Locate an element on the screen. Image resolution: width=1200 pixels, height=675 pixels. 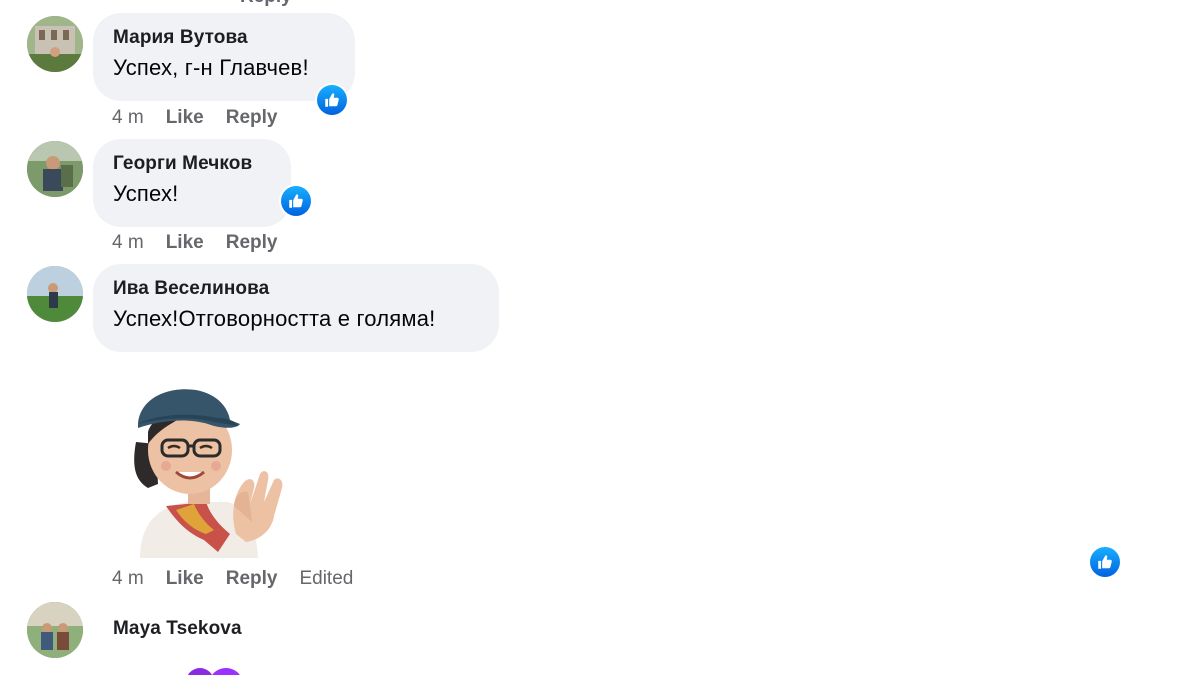
partial-sticker-attachment is located at coordinates (214, 669).